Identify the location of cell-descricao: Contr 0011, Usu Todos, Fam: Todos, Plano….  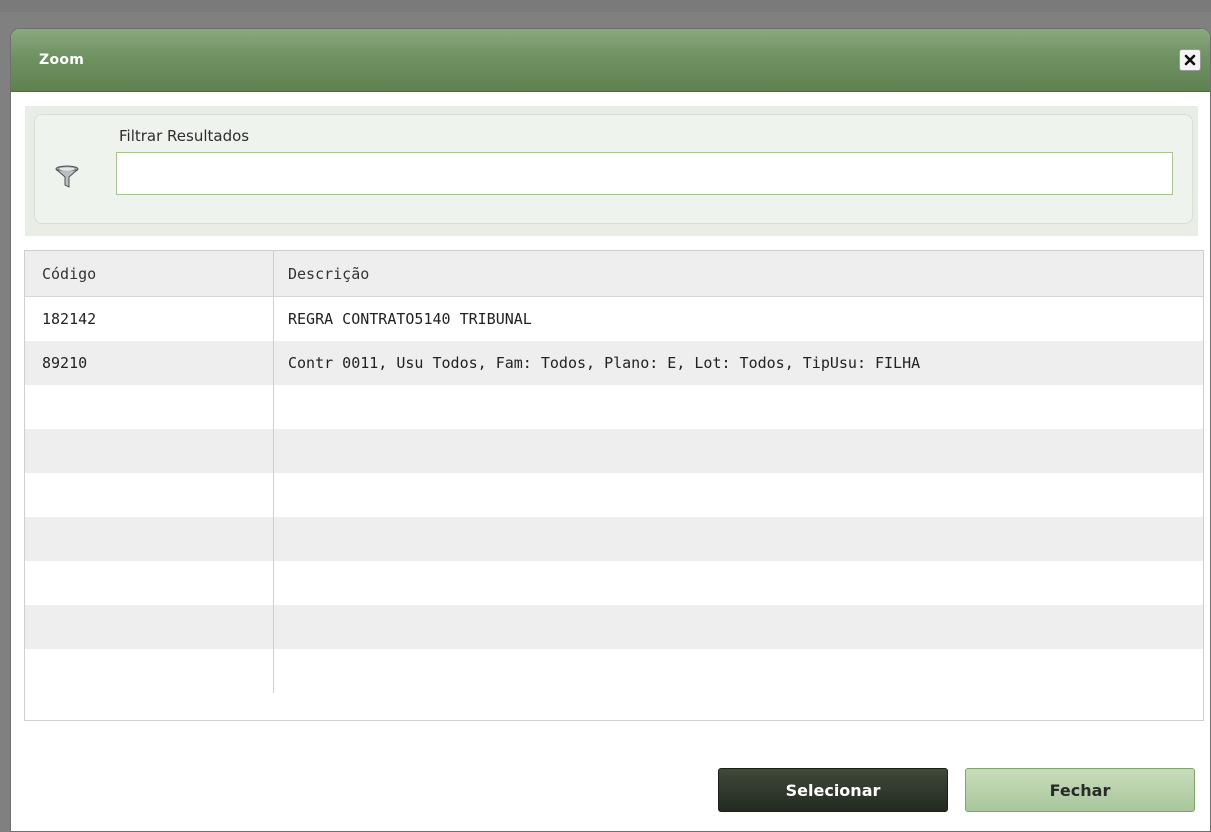
(604, 363).